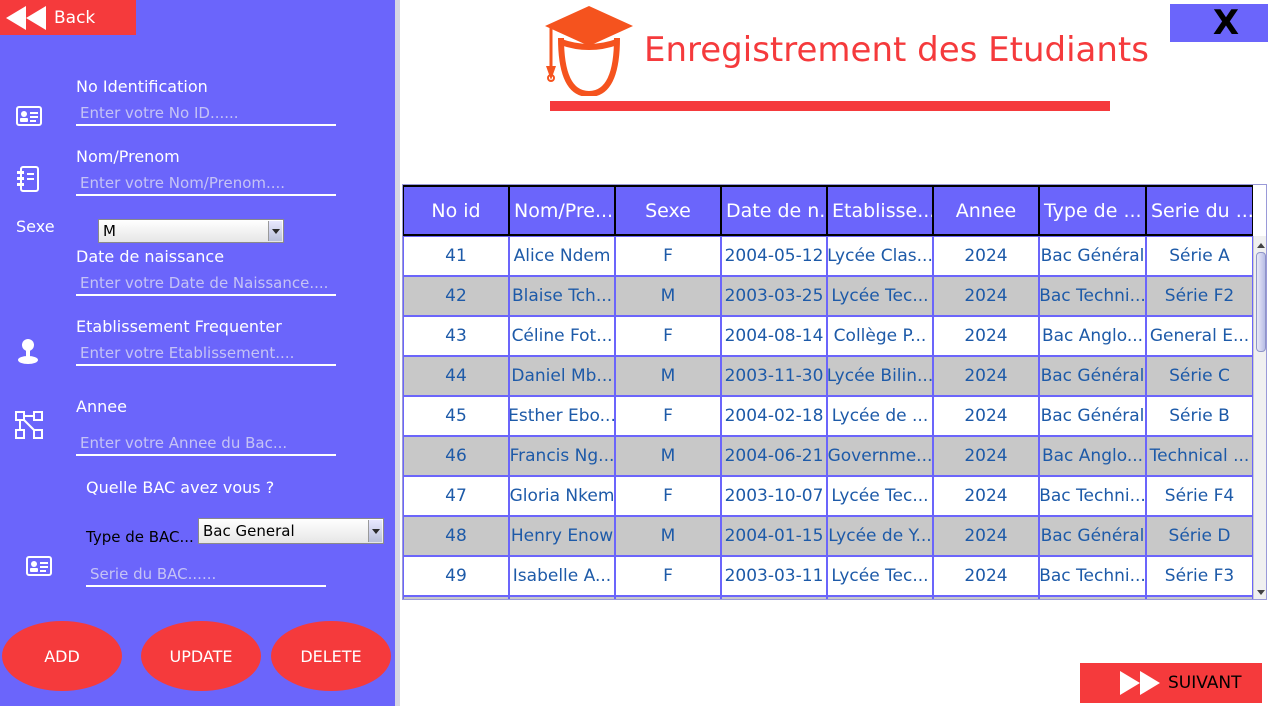 The height and width of the screenshot is (706, 1271). Describe the element at coordinates (1199, 256) in the screenshot. I see `table-cell: Série A` at that location.